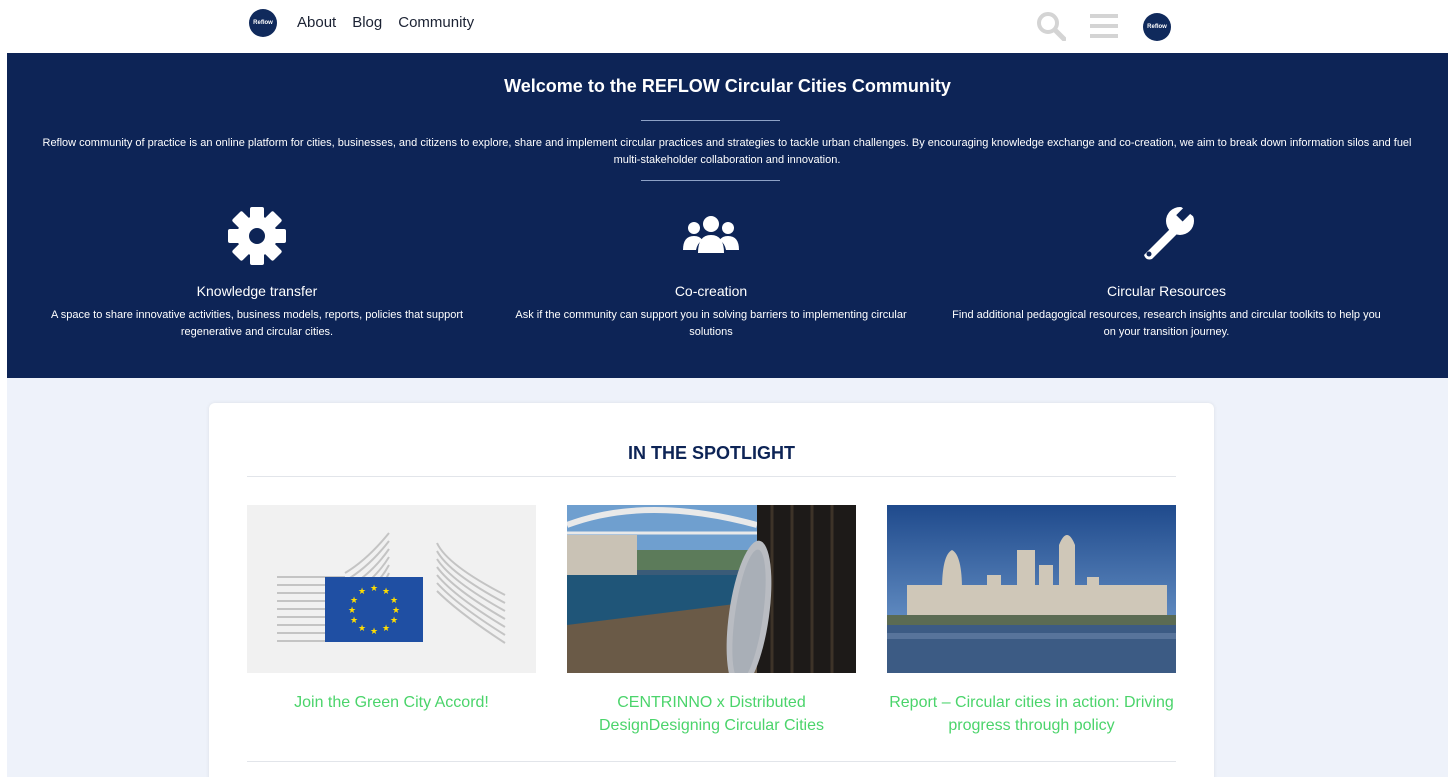 This screenshot has height=777, width=1448. I want to click on profile-logo: Reflow, so click(1157, 27).